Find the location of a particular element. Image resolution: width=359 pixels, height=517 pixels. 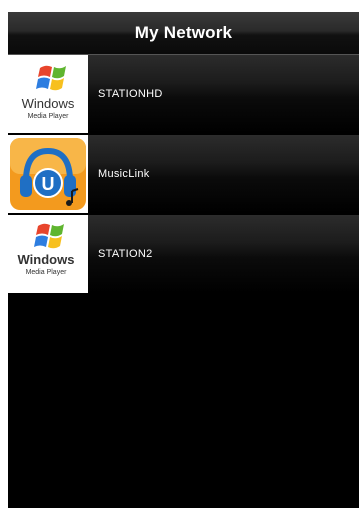

page-title: My Network is located at coordinates (183, 32).